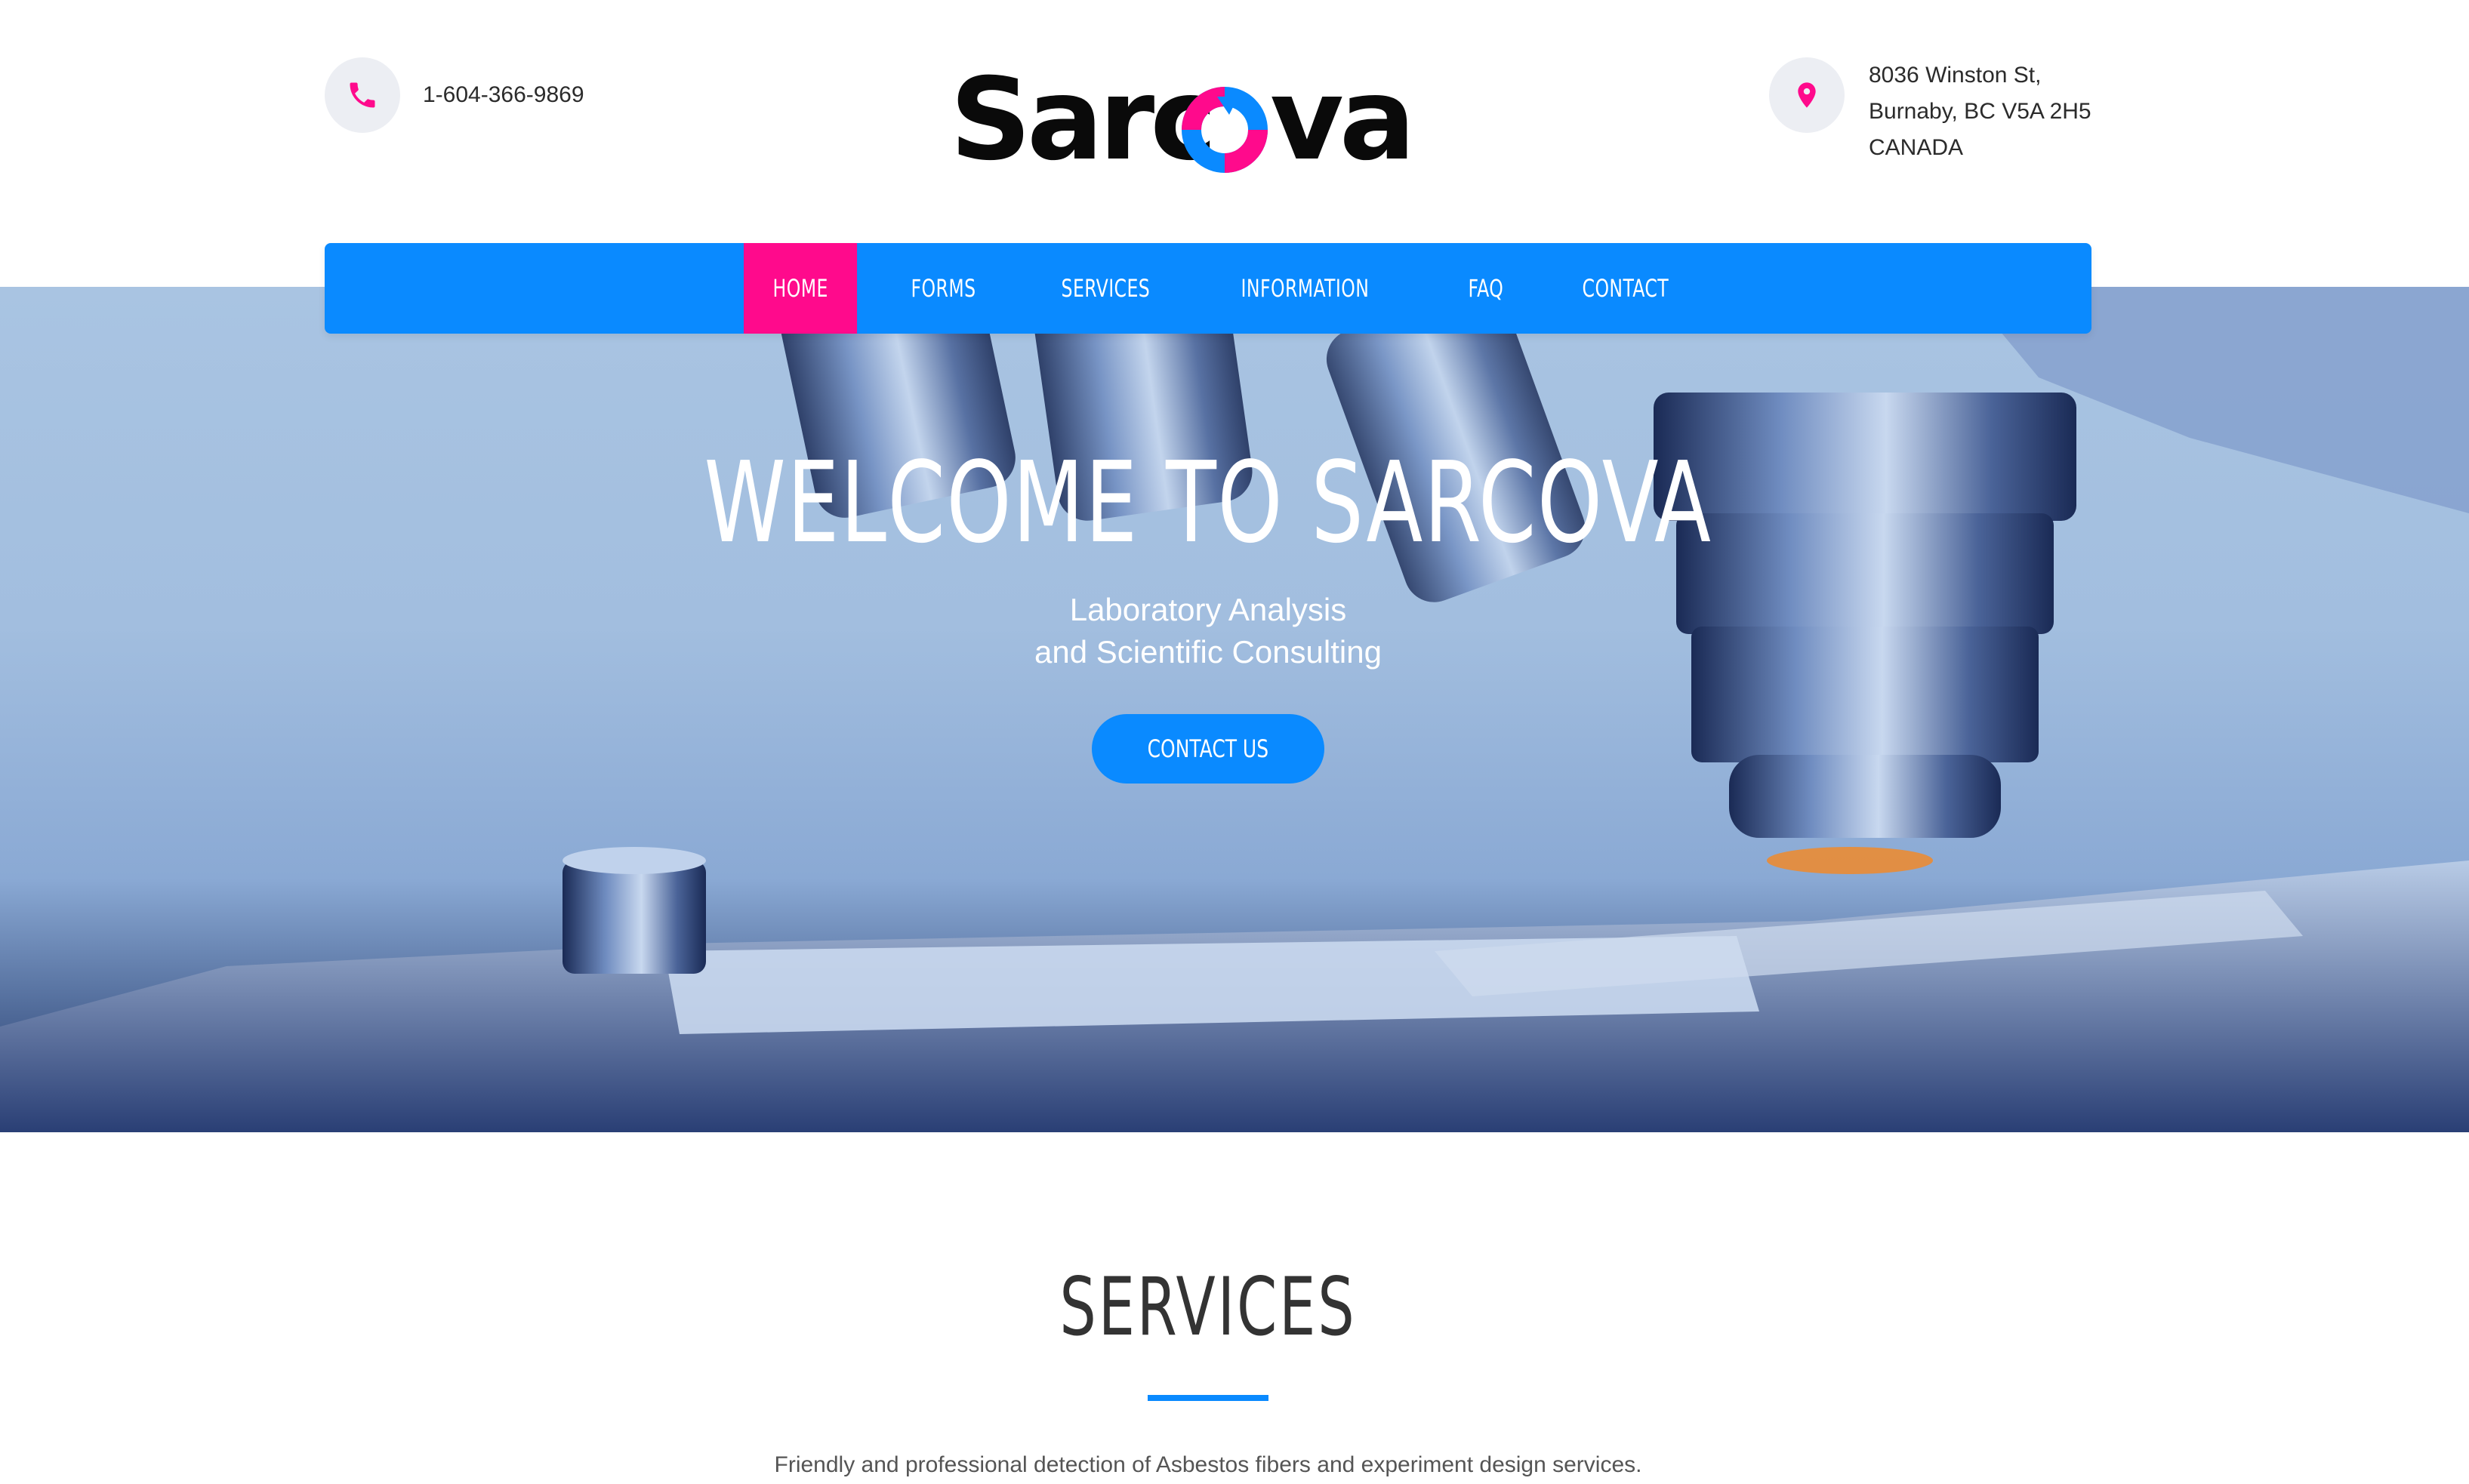 The image size is (2469, 1484). I want to click on nav-item-information: INFORMATION, so click(1305, 288).